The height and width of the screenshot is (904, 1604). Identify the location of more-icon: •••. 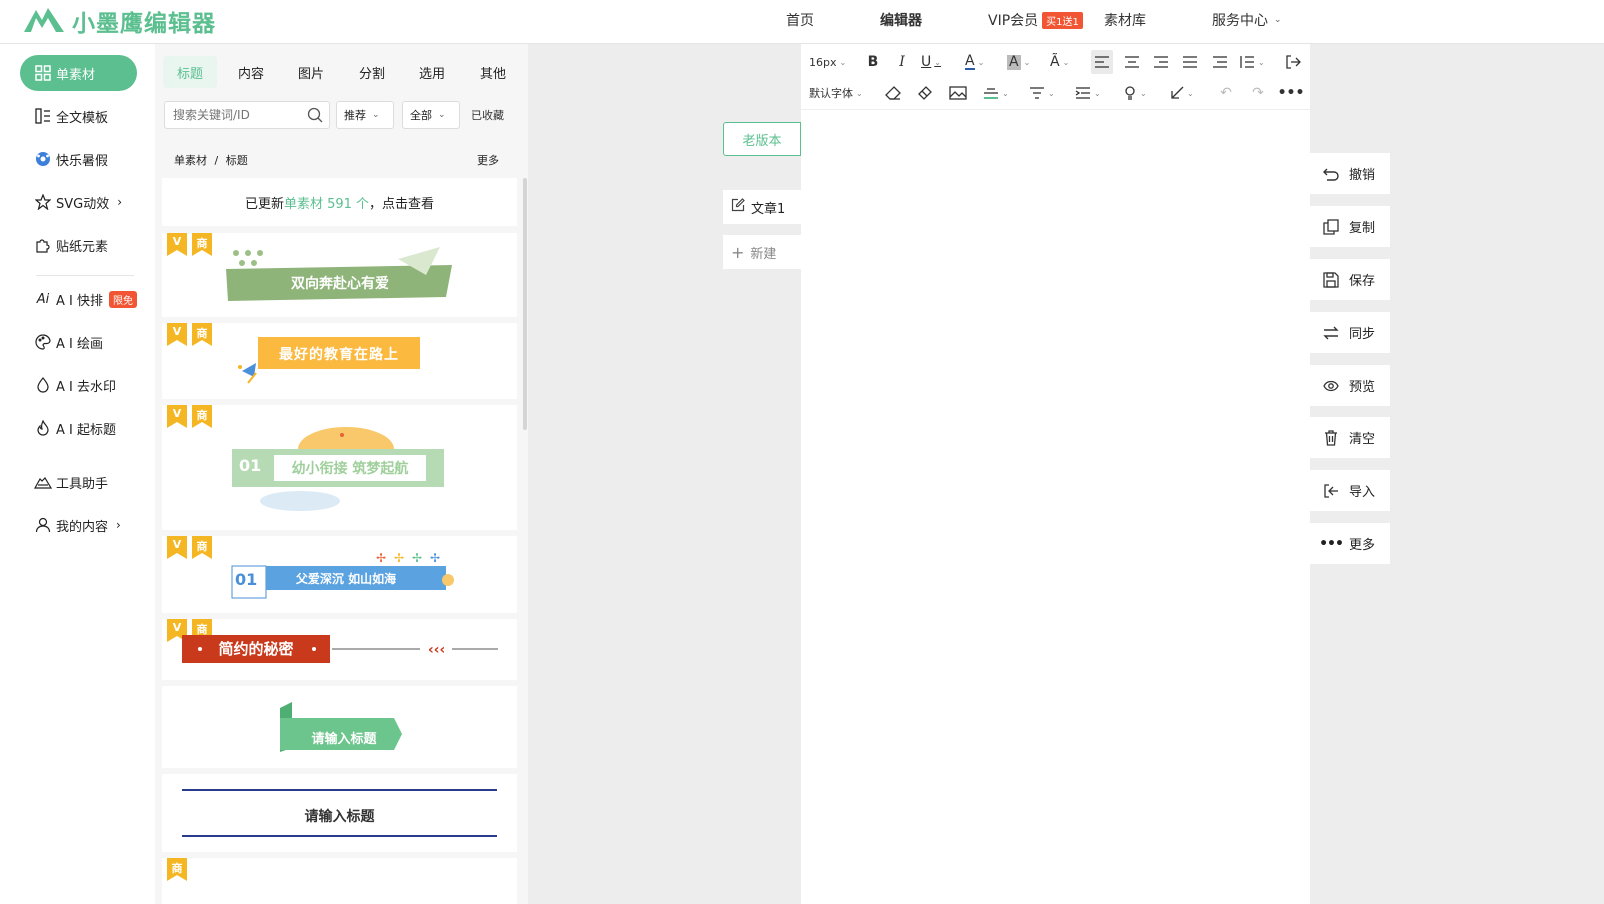
(1291, 93).